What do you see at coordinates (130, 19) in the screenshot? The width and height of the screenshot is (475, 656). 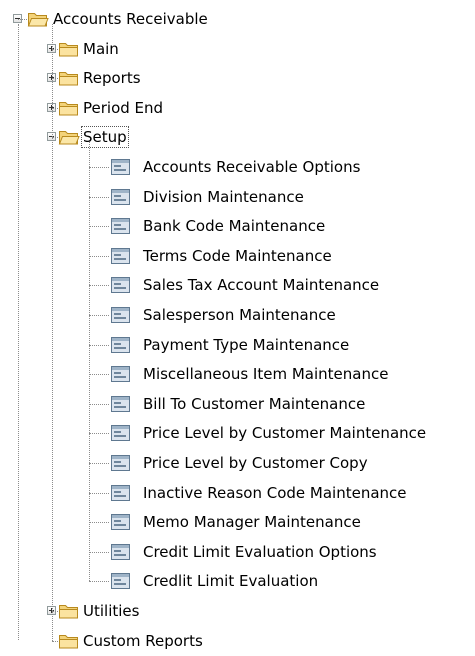 I see `tree-node-label: Accounts Receivable` at bounding box center [130, 19].